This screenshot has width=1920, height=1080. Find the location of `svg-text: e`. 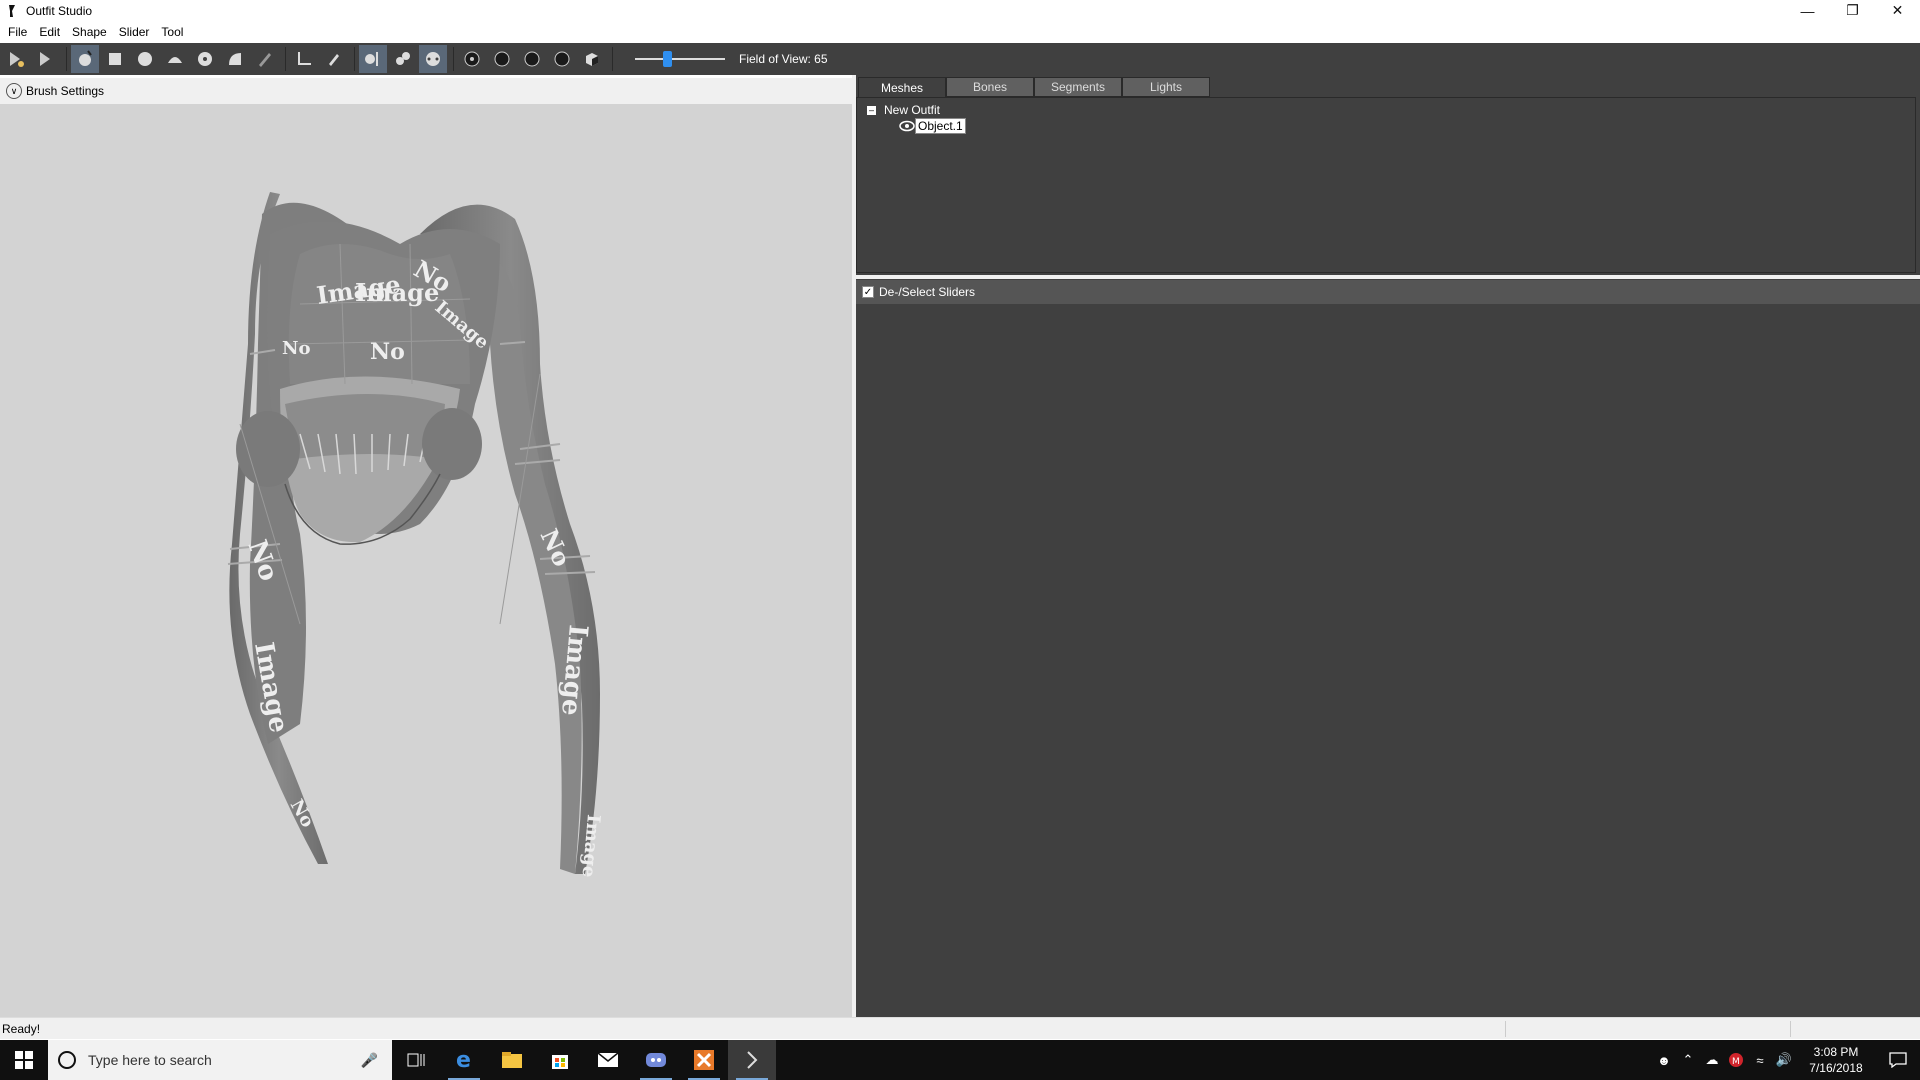

svg-text: e is located at coordinates (463, 1060).